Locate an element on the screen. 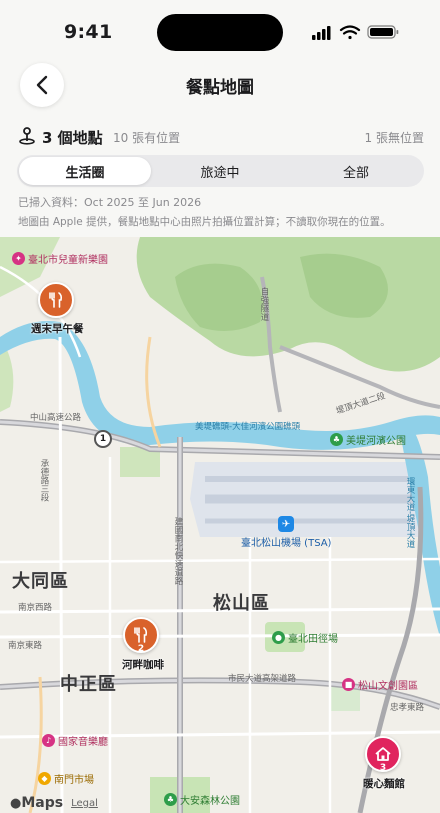 Image resolution: width=440 pixels, height=813 pixels. scope-segmented-control: 生活圈 旅途中 全部 is located at coordinates (220, 171).